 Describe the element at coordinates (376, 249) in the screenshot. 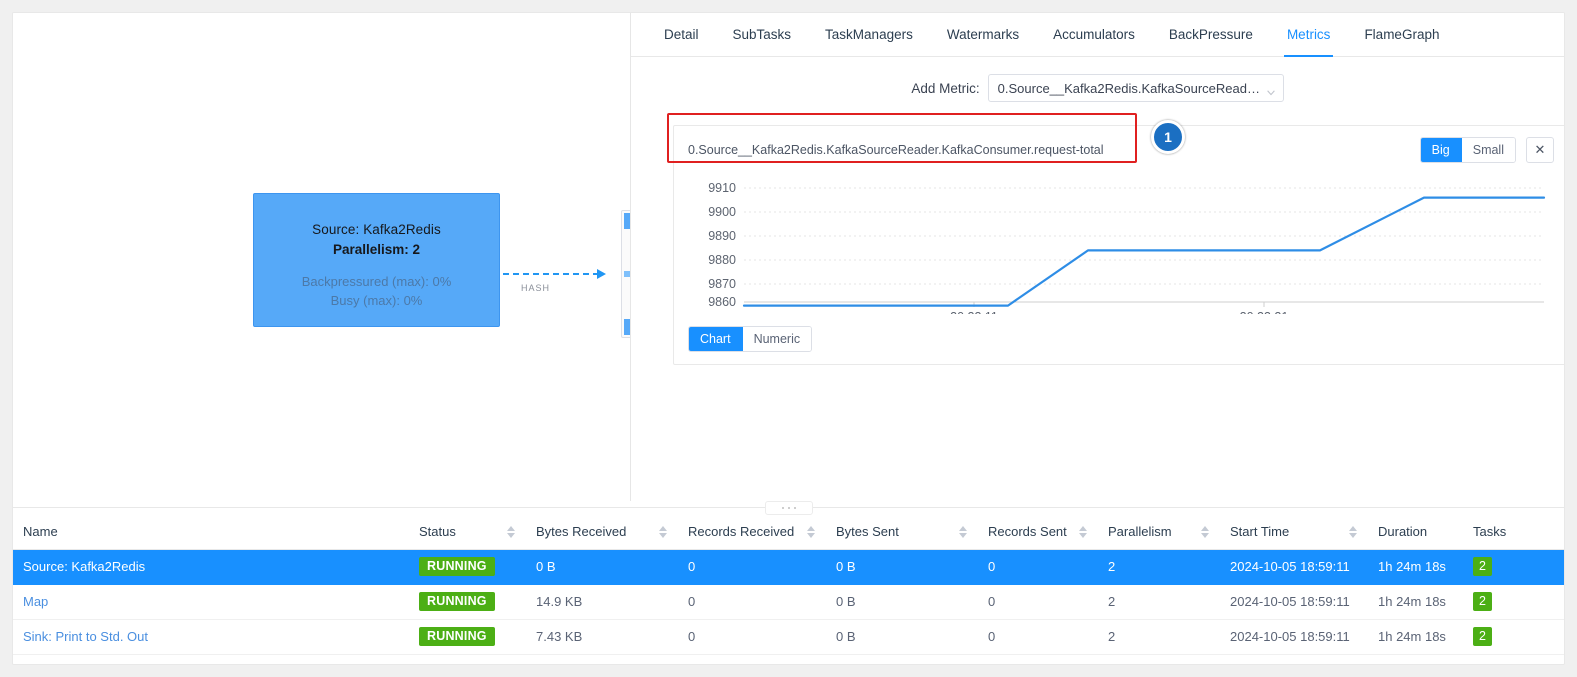

I see `graph-node-parallelism: Parallelism: 2` at that location.